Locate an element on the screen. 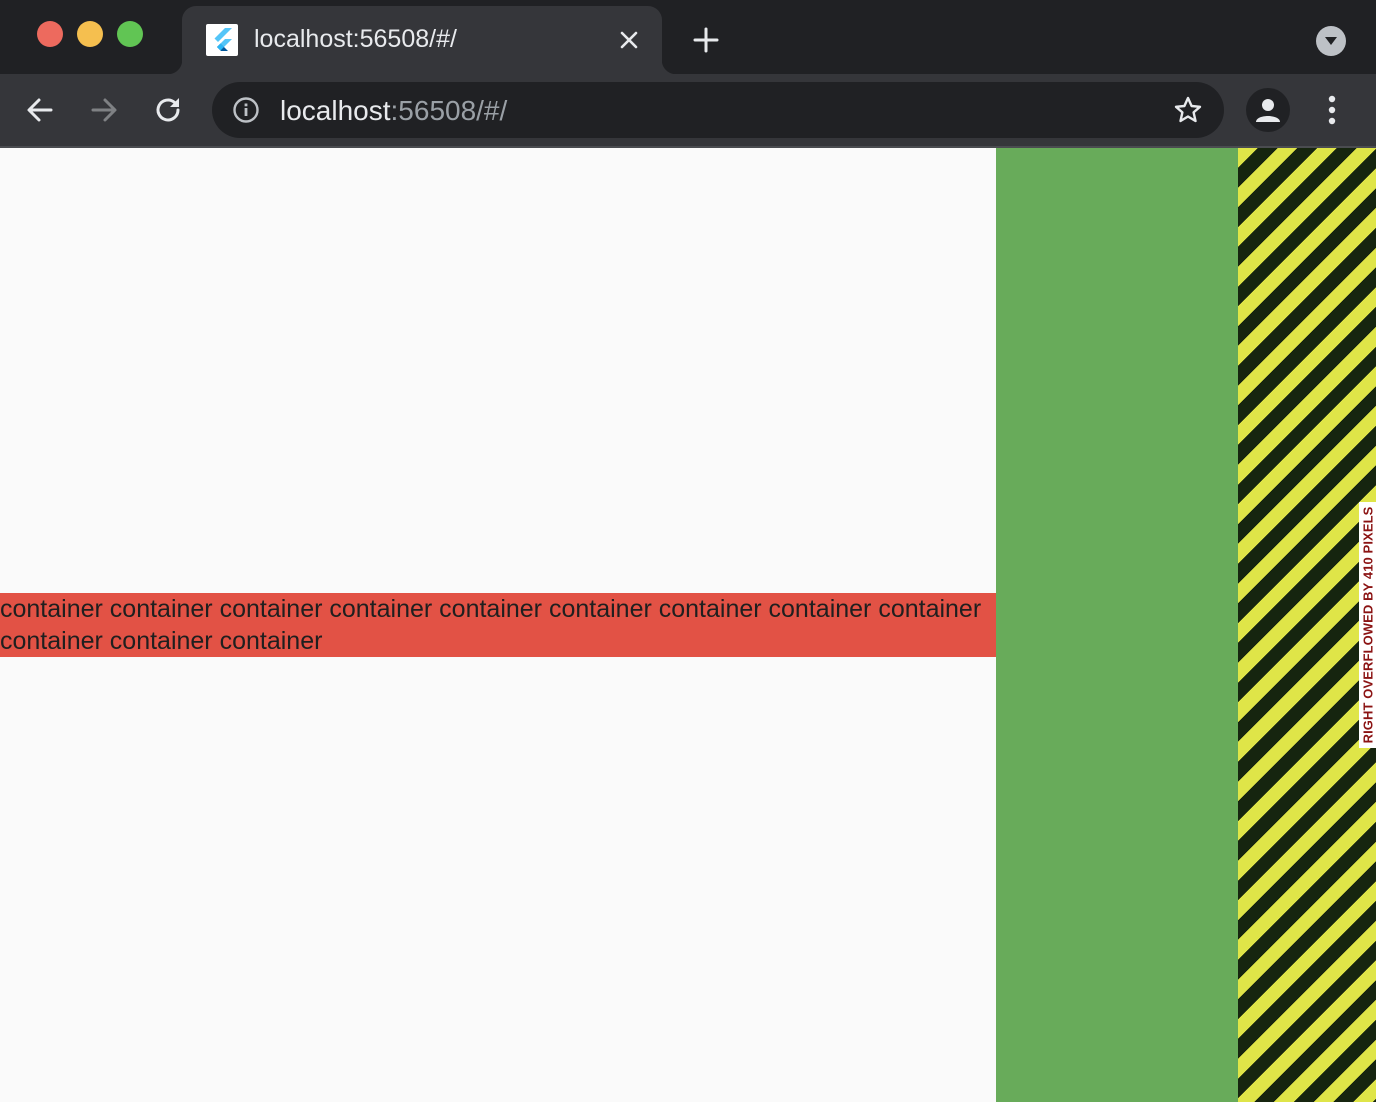 This screenshot has height=1102, width=1376. star-icon is located at coordinates (1188, 110).